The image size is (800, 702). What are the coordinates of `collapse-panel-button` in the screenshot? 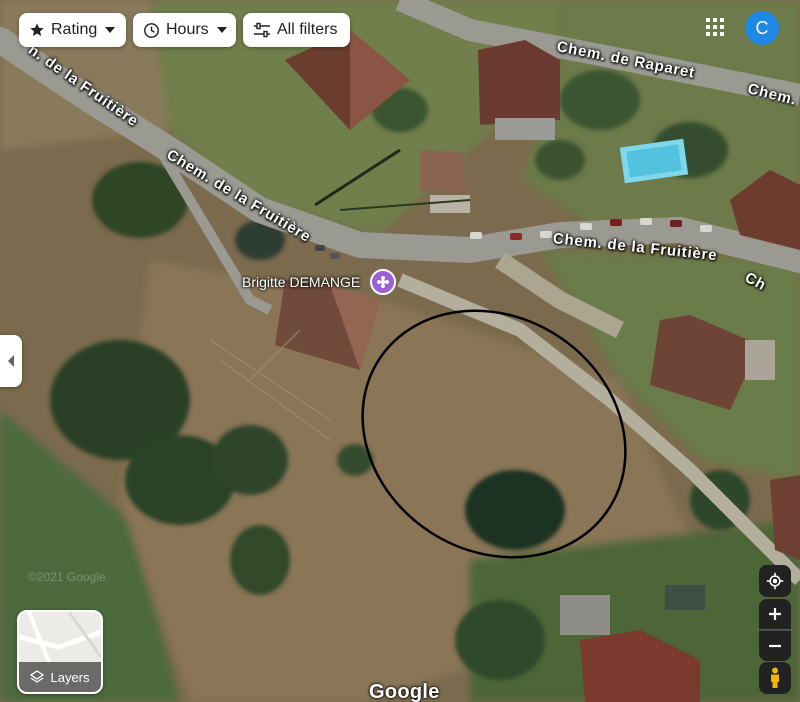 It's located at (11, 361).